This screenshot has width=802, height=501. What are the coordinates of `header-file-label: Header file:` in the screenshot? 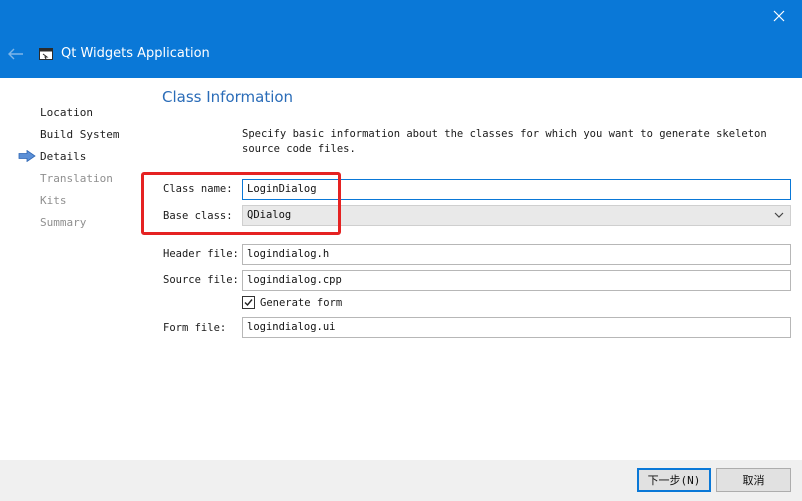 It's located at (201, 254).